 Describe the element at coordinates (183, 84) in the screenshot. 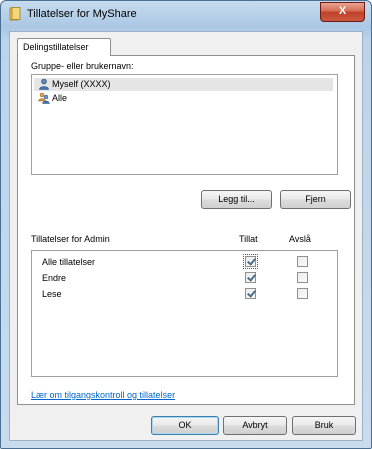

I see `list-item-myself: Myself (XXXX)` at that location.